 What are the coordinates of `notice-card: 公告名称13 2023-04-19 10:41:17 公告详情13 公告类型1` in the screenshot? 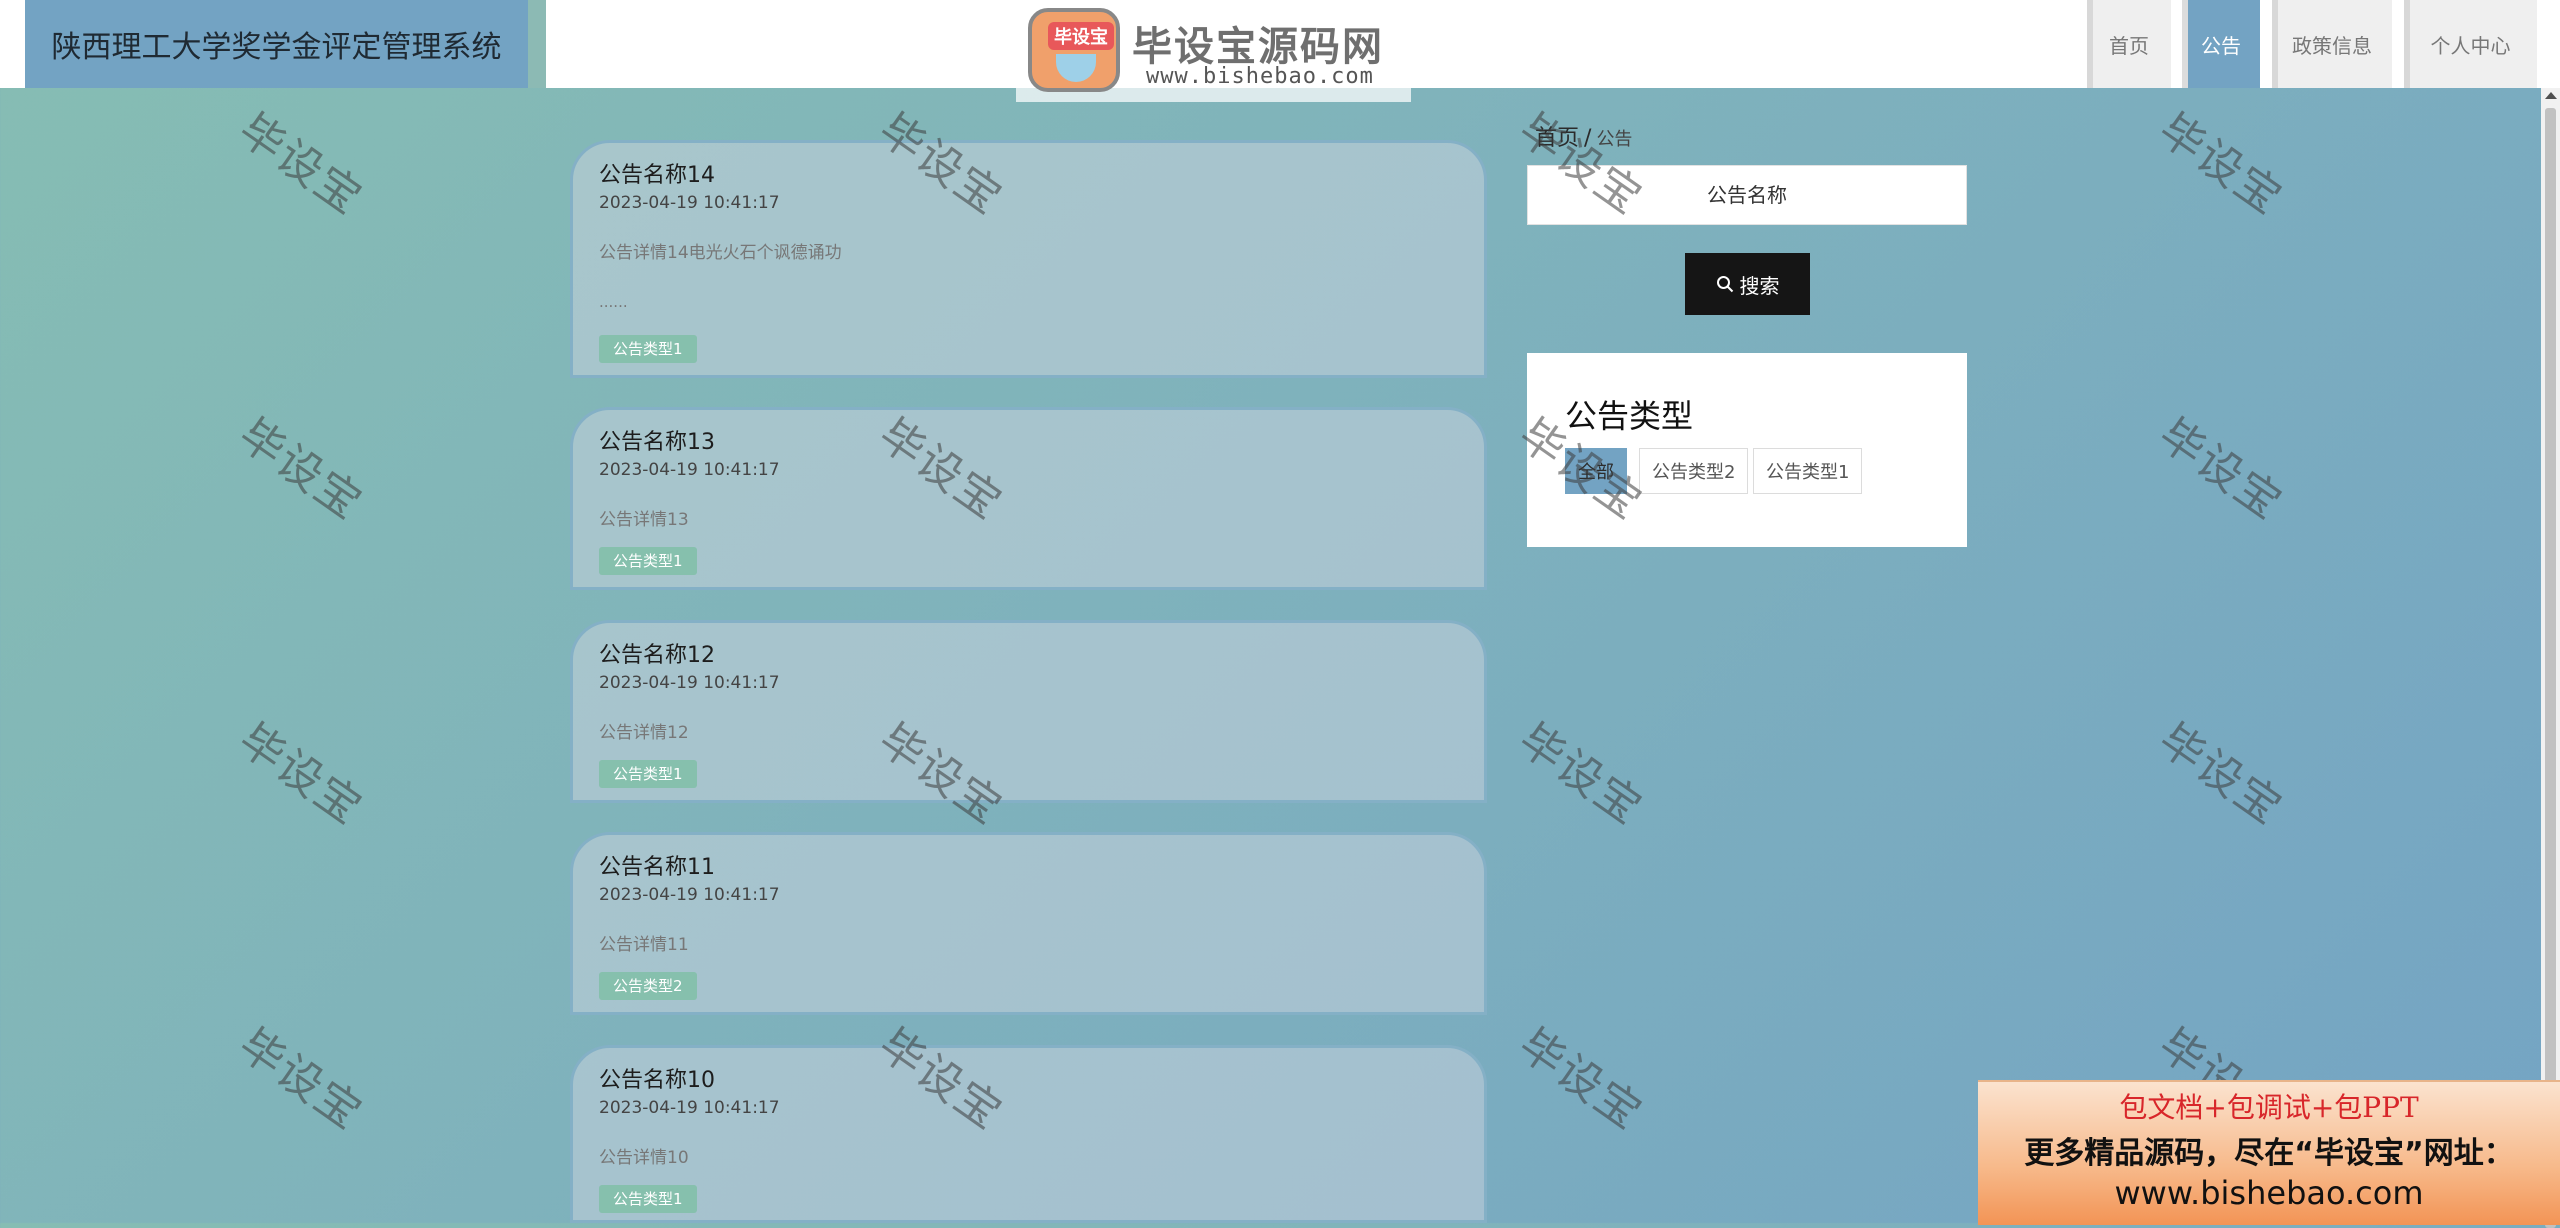 It's located at (1028, 498).